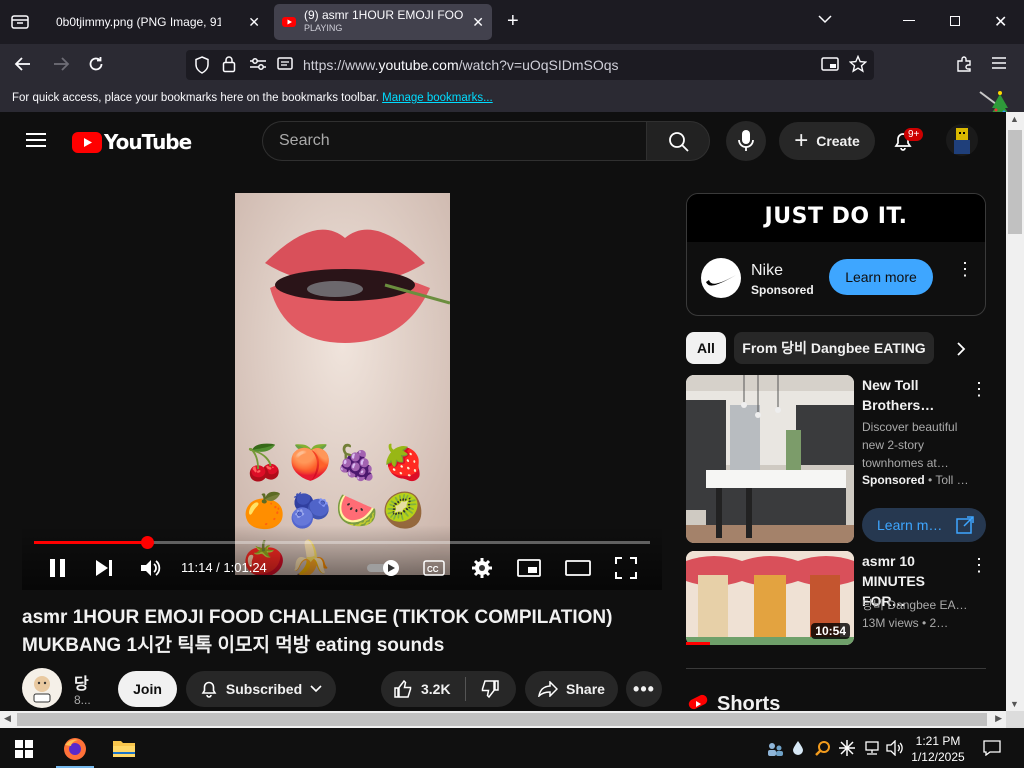 The width and height of the screenshot is (1024, 768). What do you see at coordinates (770, 598) in the screenshot?
I see `noodles-thumbnail: 10:54` at bounding box center [770, 598].